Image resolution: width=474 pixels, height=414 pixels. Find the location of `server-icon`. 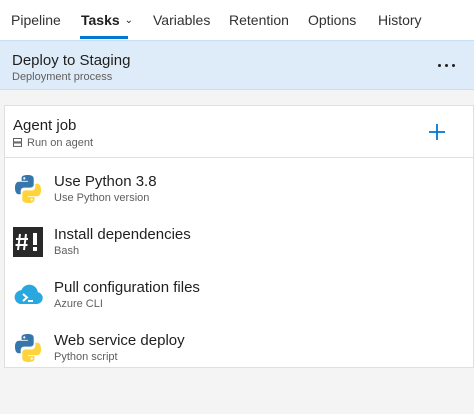

server-icon is located at coordinates (17, 142).